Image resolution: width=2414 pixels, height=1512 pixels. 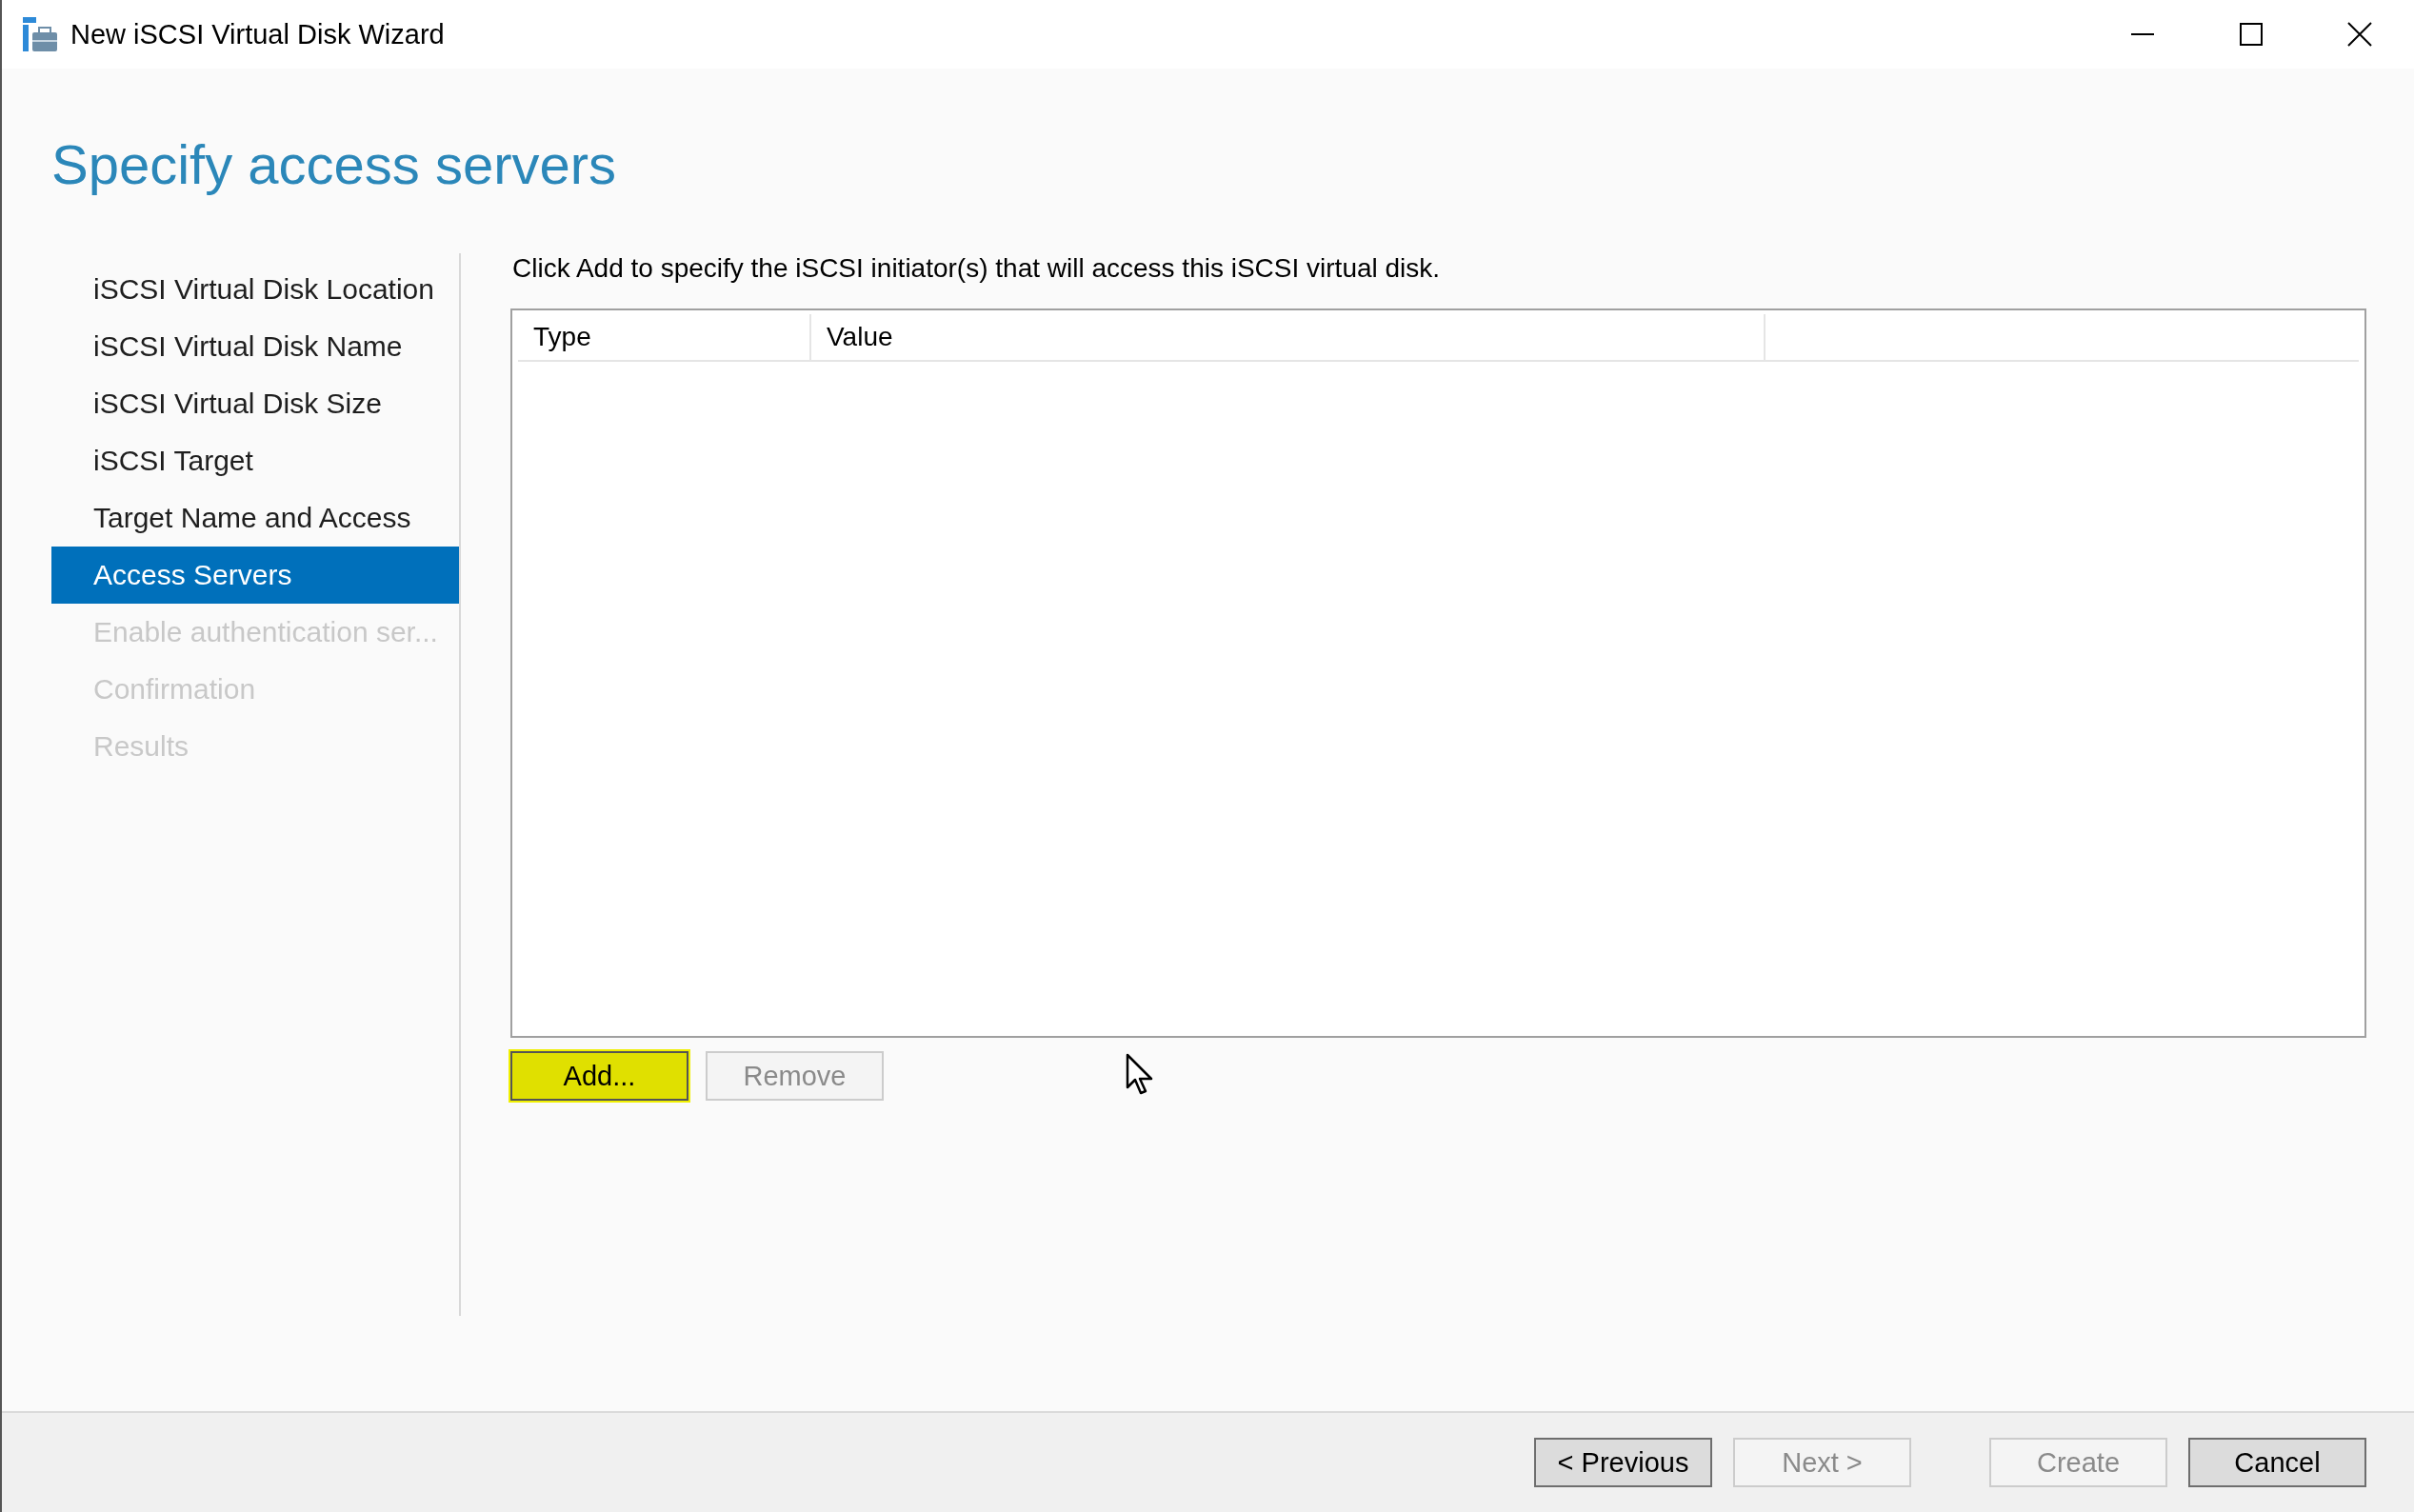 What do you see at coordinates (2359, 34) in the screenshot?
I see `close-icon` at bounding box center [2359, 34].